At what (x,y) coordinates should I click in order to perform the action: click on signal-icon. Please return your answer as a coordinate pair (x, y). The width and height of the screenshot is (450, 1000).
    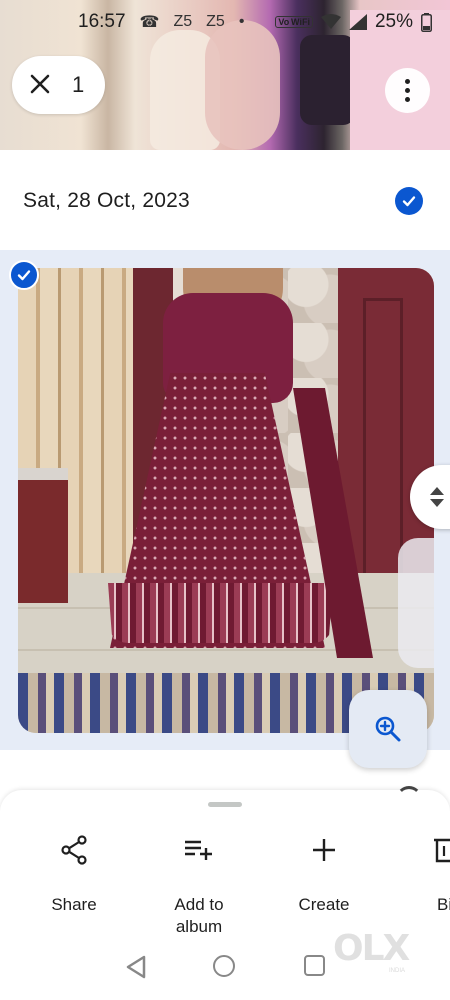
    Looking at the image, I should click on (357, 22).